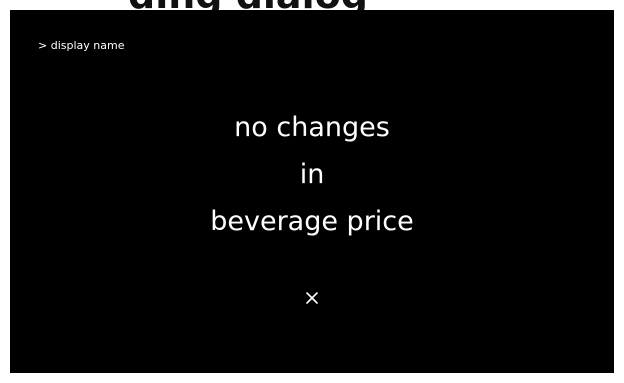  What do you see at coordinates (81, 45) in the screenshot?
I see `breadcrumb: > display name` at bounding box center [81, 45].